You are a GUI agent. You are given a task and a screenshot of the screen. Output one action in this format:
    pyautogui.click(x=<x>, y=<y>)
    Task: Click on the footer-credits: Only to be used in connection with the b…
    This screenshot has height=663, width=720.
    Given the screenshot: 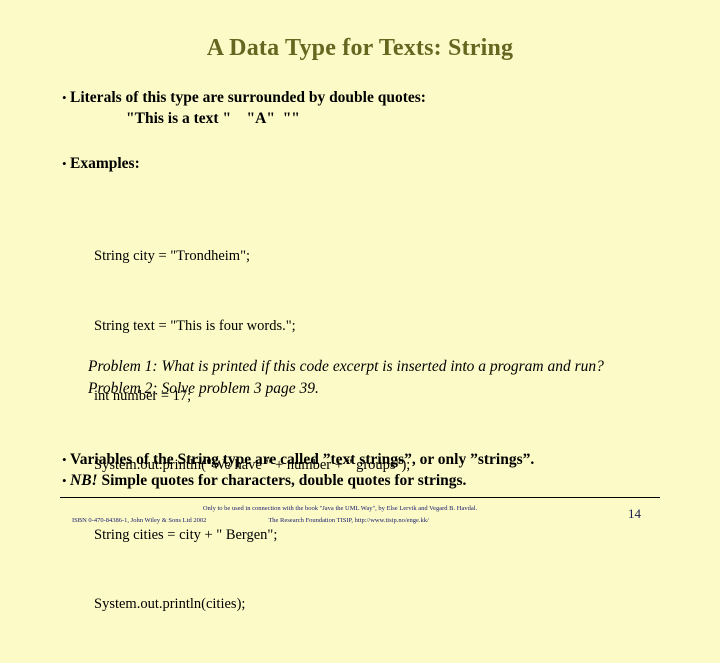 What is the action you would take?
    pyautogui.click(x=340, y=514)
    